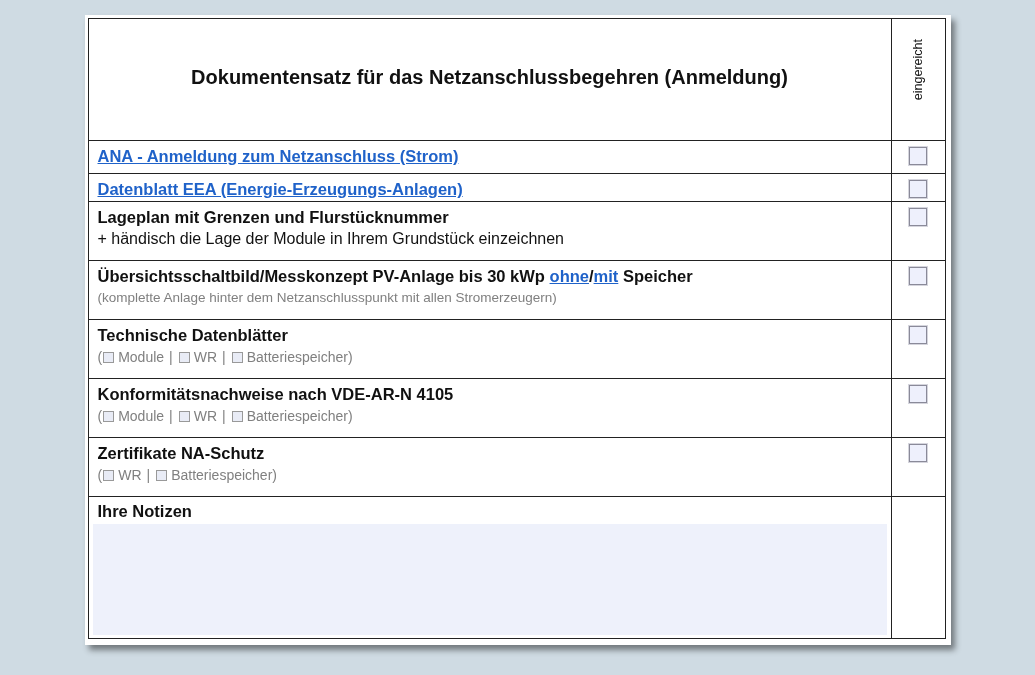  What do you see at coordinates (278, 156) in the screenshot?
I see `document-link: ANA - Anmeldung zum Netzanschluss (Strom)` at bounding box center [278, 156].